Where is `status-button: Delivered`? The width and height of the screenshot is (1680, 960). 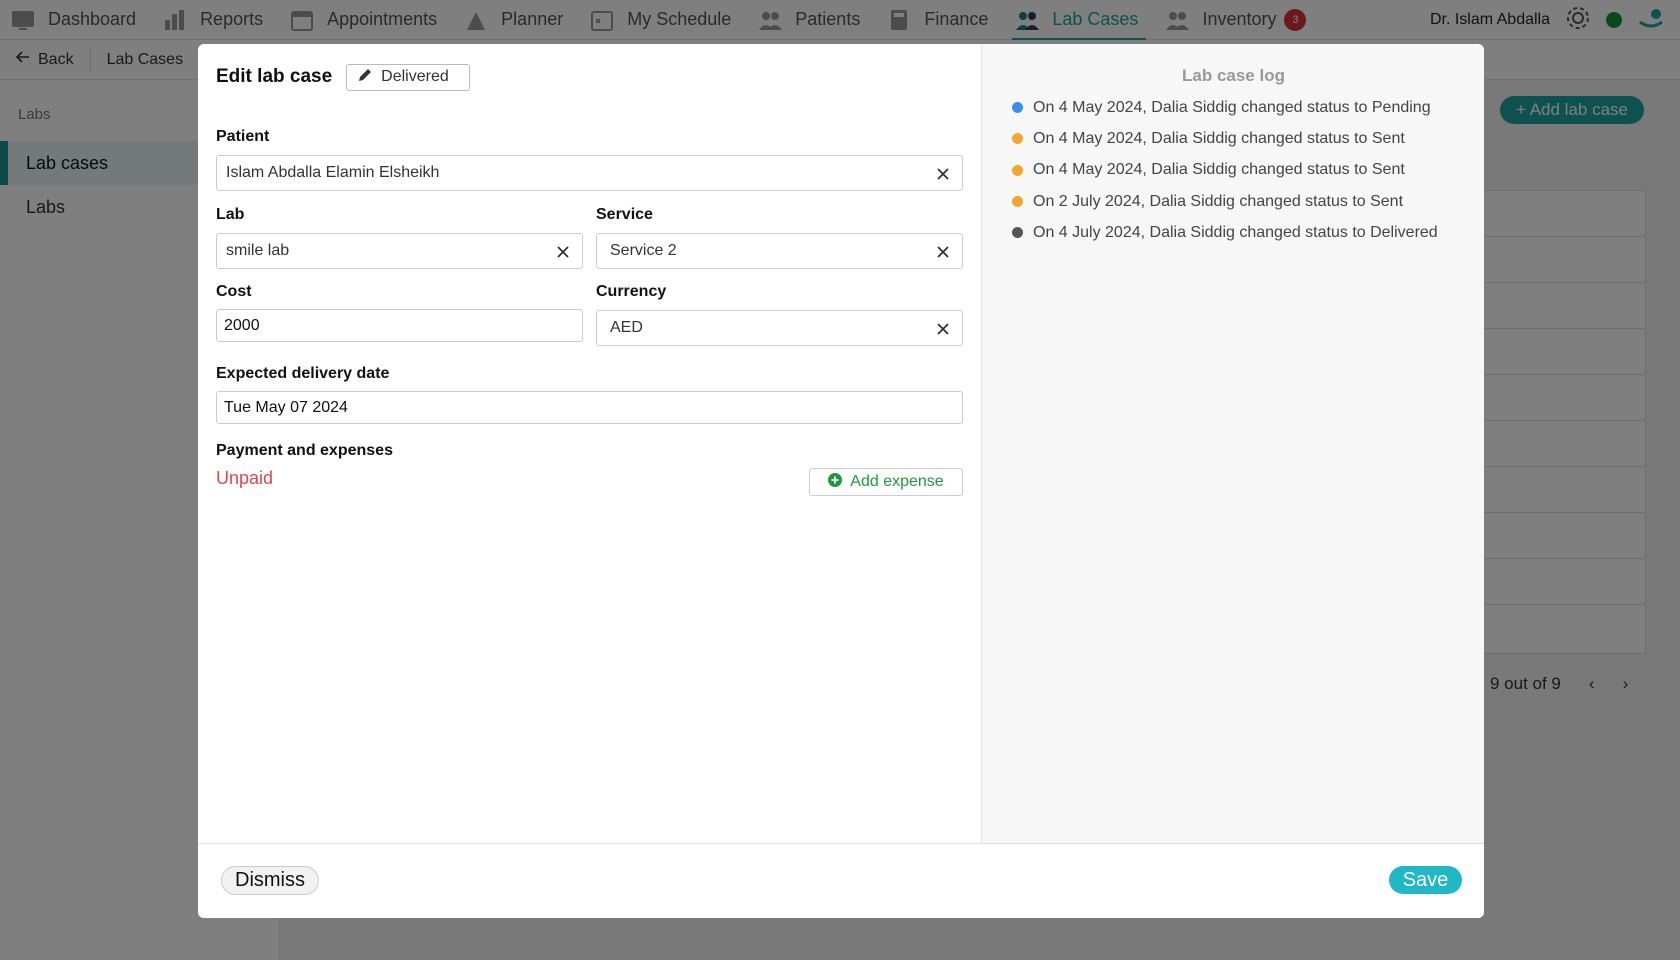
status-button: Delivered is located at coordinates (408, 77).